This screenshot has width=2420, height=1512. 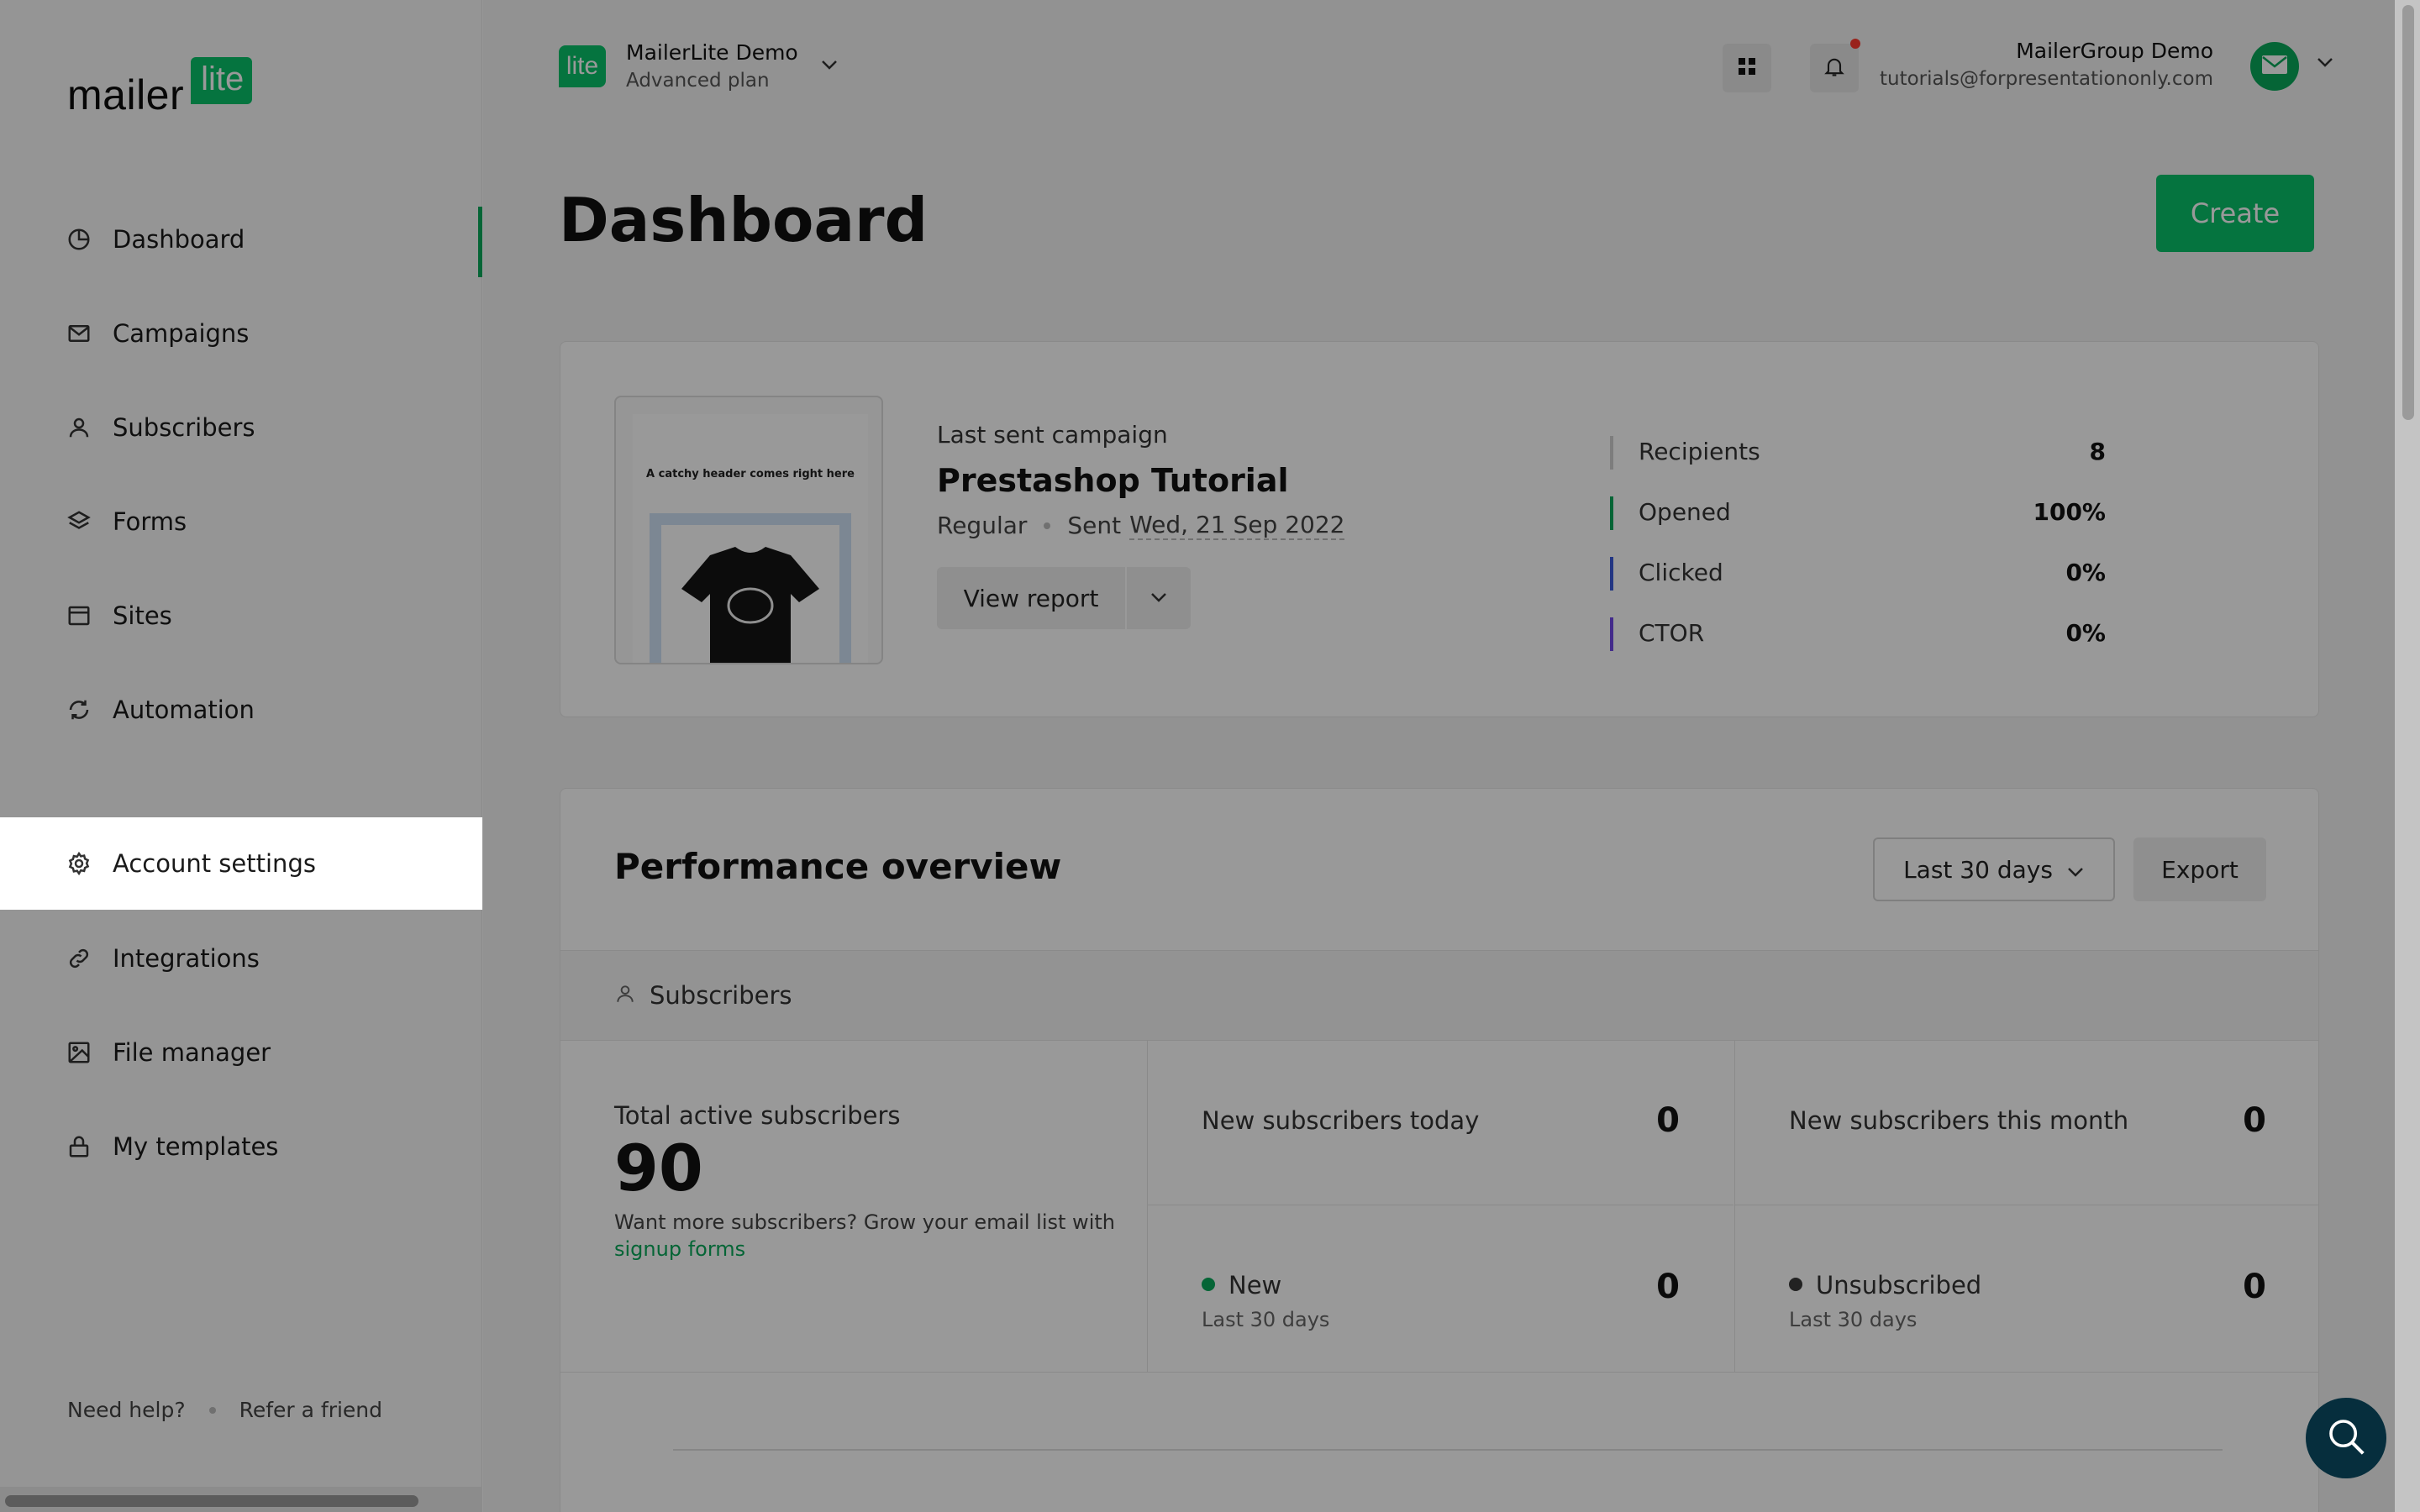 I want to click on status-dot, so click(x=1796, y=1284).